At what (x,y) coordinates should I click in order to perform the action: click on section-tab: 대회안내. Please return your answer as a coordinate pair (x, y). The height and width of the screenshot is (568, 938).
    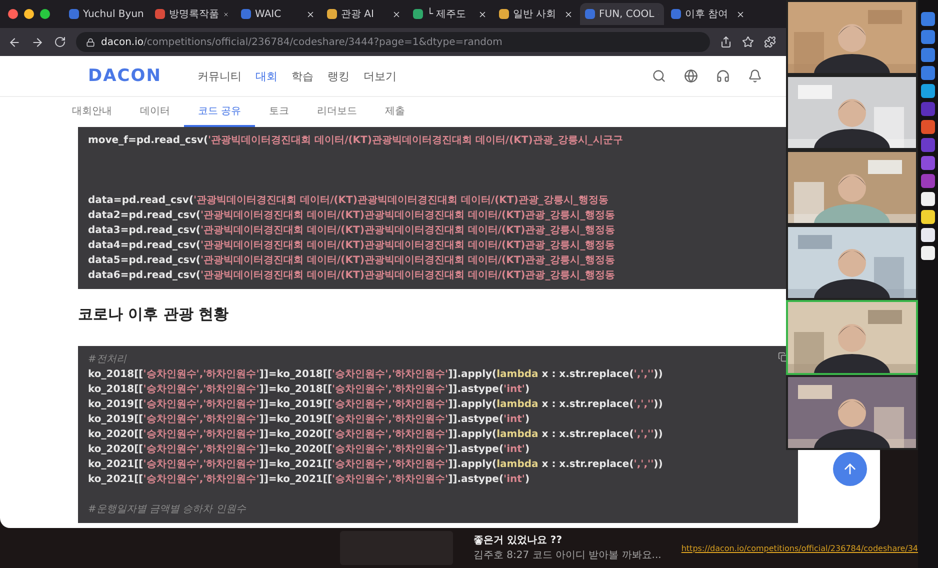
    Looking at the image, I should click on (92, 112).